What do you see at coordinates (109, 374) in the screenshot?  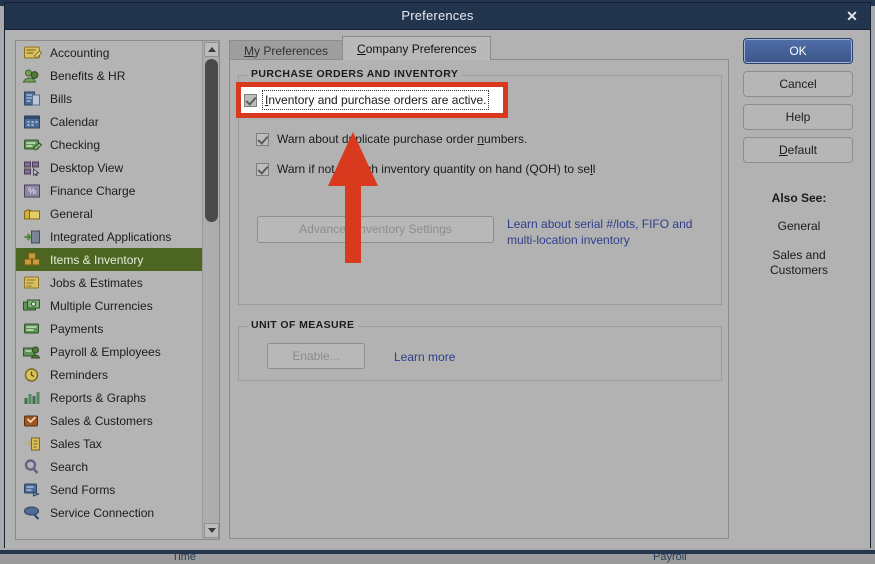 I see `sidebar-item-reminders: Reminders` at bounding box center [109, 374].